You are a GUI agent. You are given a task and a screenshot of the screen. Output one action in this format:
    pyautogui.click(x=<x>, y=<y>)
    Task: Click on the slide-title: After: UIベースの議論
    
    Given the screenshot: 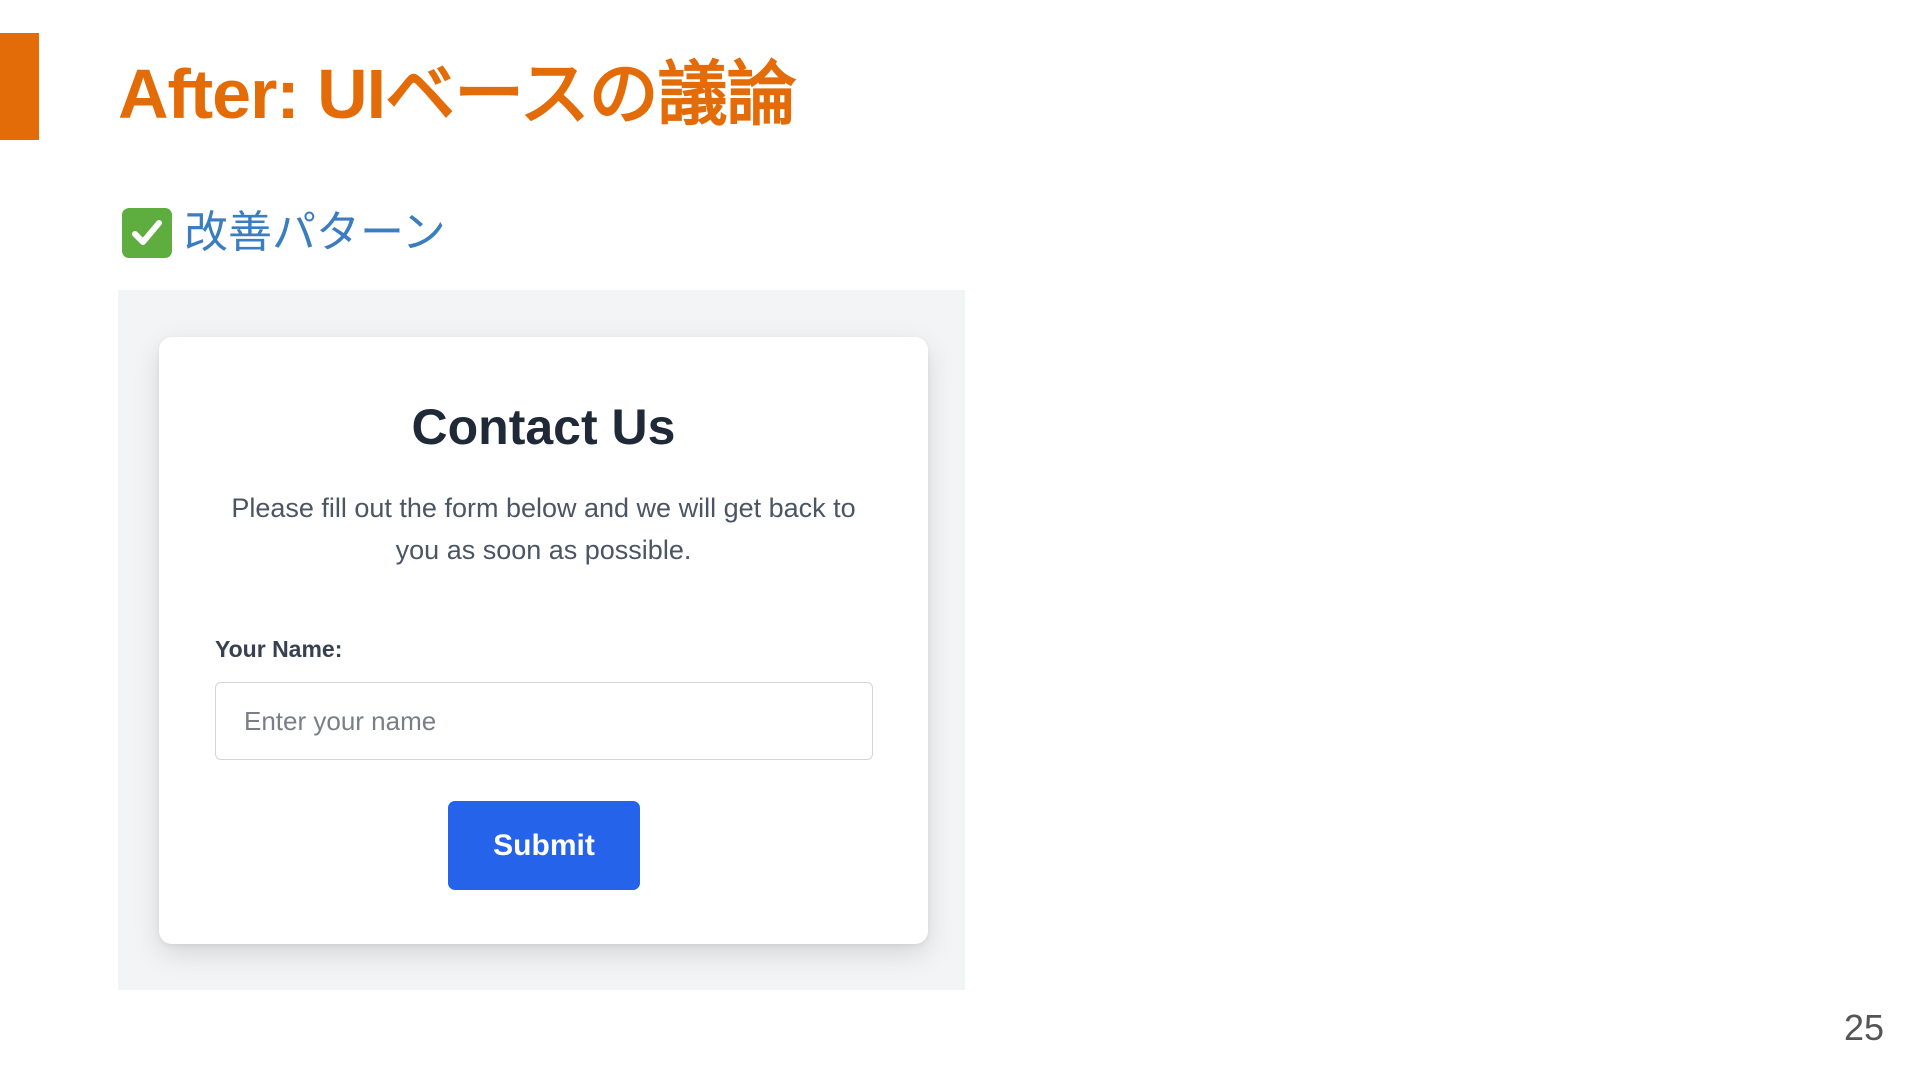 What is the action you would take?
    pyautogui.click(x=457, y=94)
    